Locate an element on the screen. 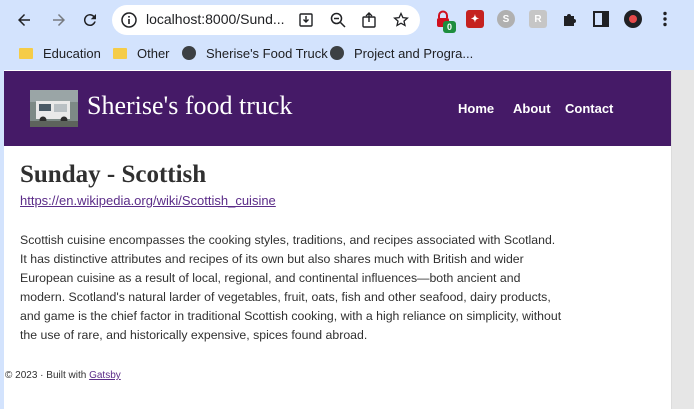 This screenshot has height=409, width=694. site-info-icon is located at coordinates (129, 20).